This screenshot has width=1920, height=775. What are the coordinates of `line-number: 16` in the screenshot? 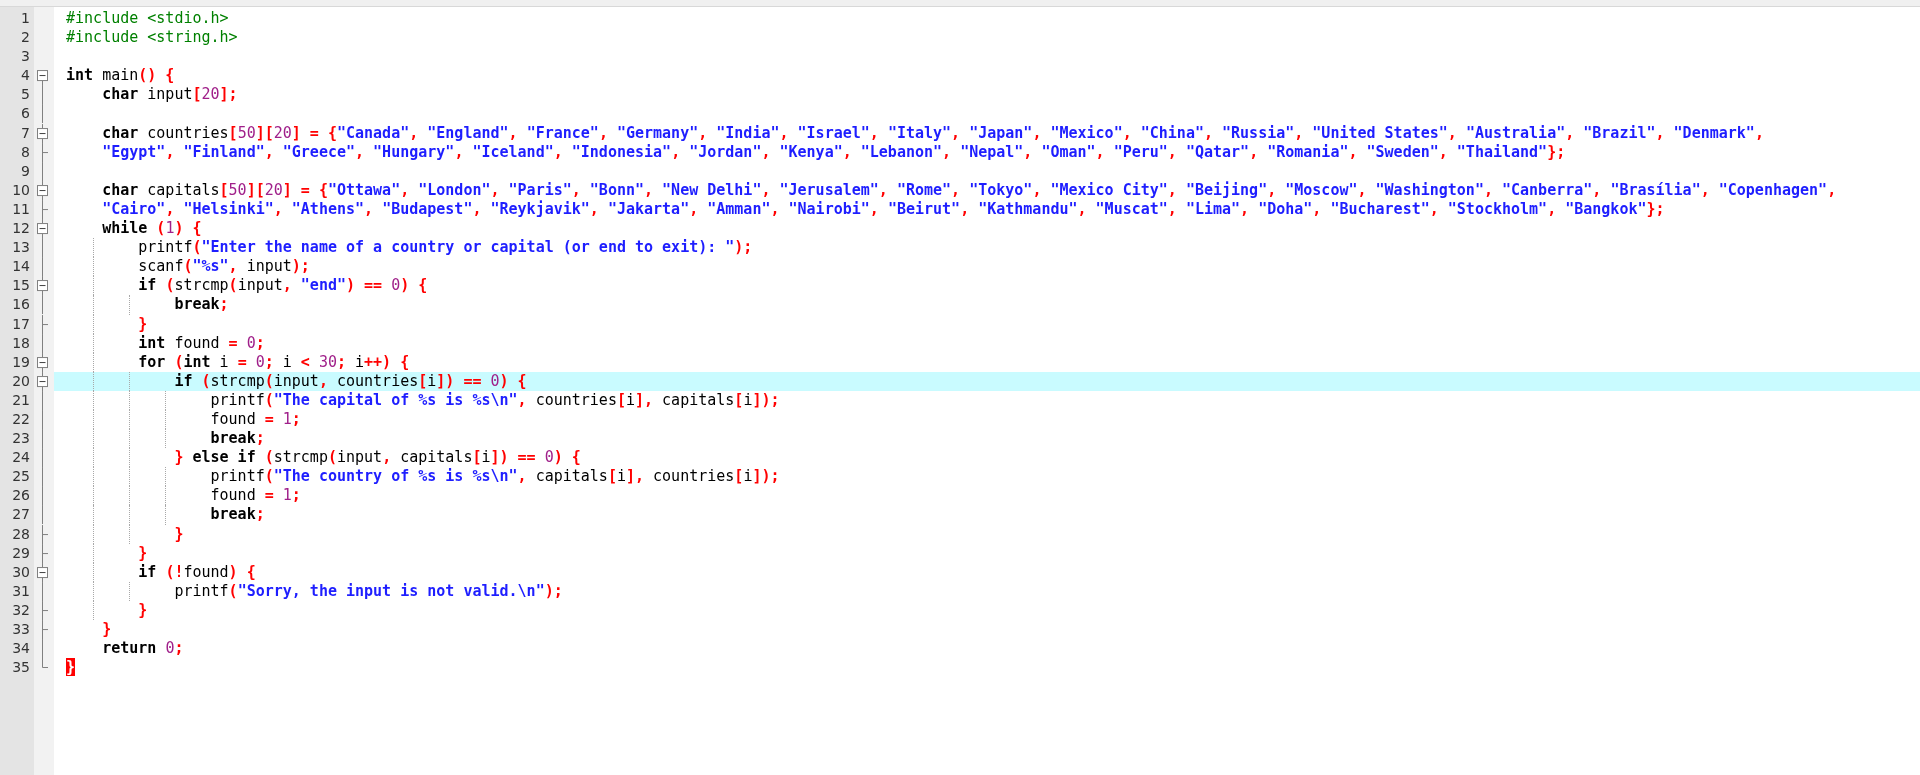 It's located at (21, 305).